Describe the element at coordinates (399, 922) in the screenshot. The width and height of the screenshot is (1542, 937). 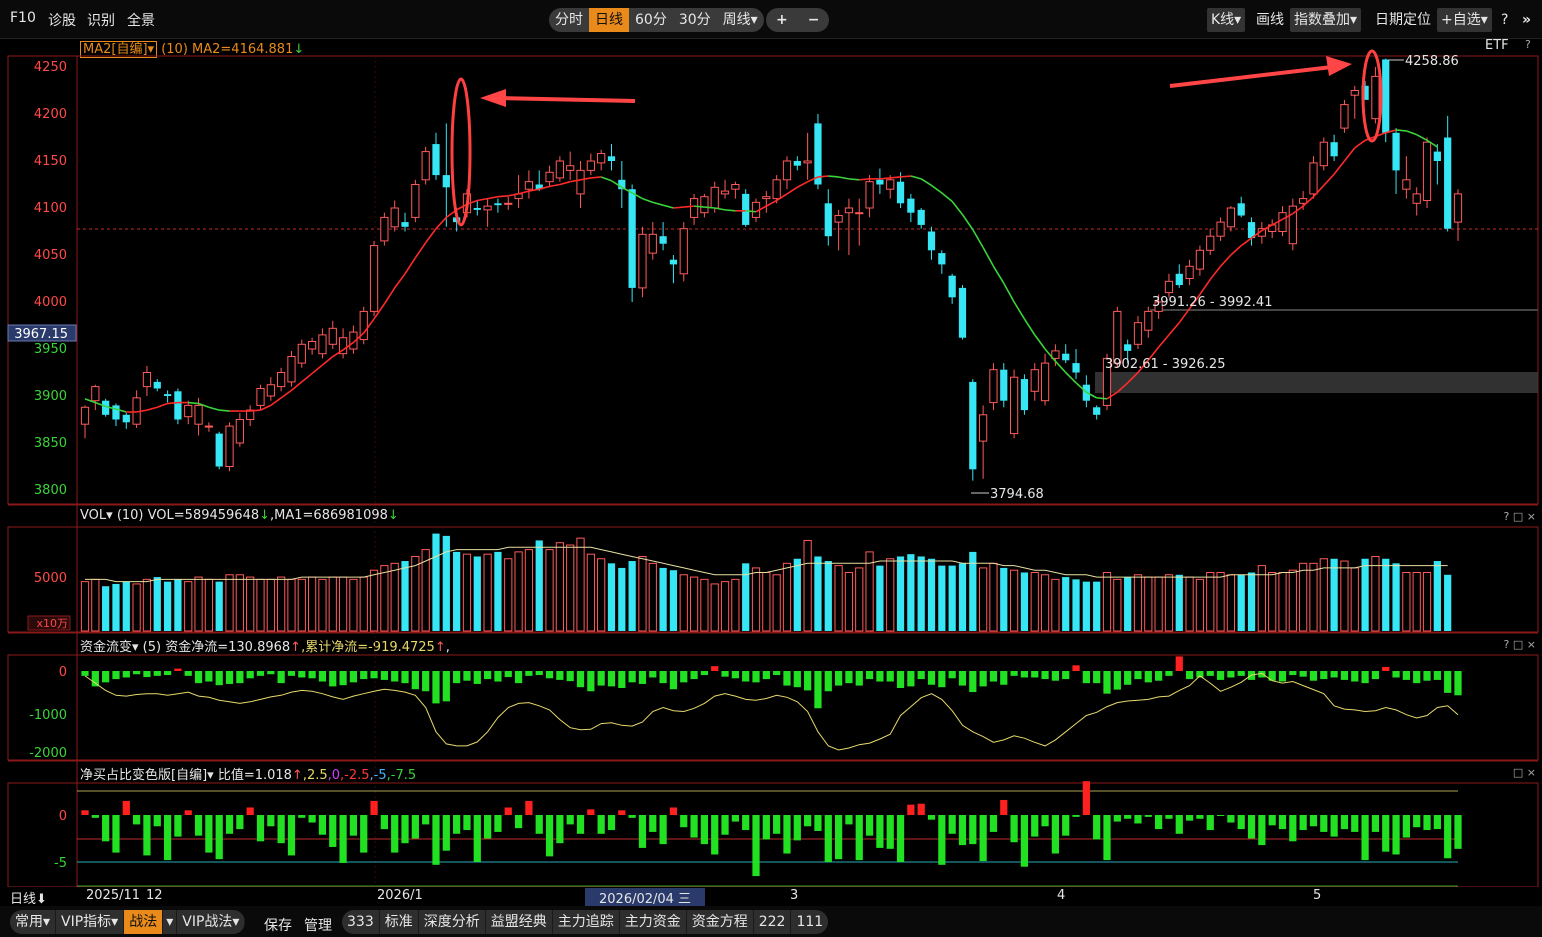
I see `template-standard: 标准` at that location.